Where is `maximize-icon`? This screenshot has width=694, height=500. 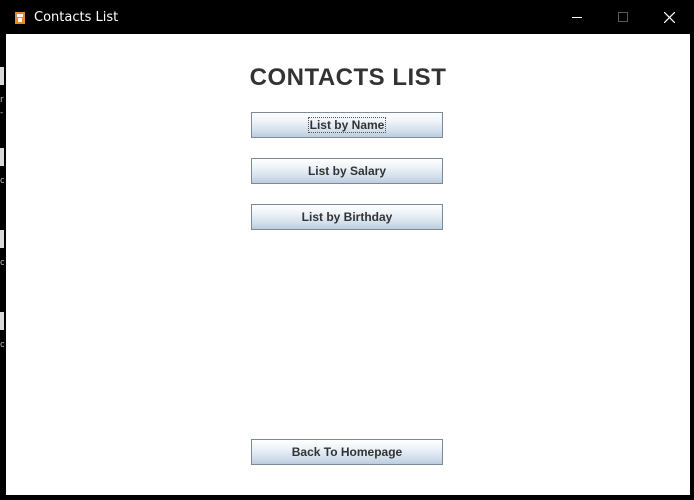 maximize-icon is located at coordinates (623, 17).